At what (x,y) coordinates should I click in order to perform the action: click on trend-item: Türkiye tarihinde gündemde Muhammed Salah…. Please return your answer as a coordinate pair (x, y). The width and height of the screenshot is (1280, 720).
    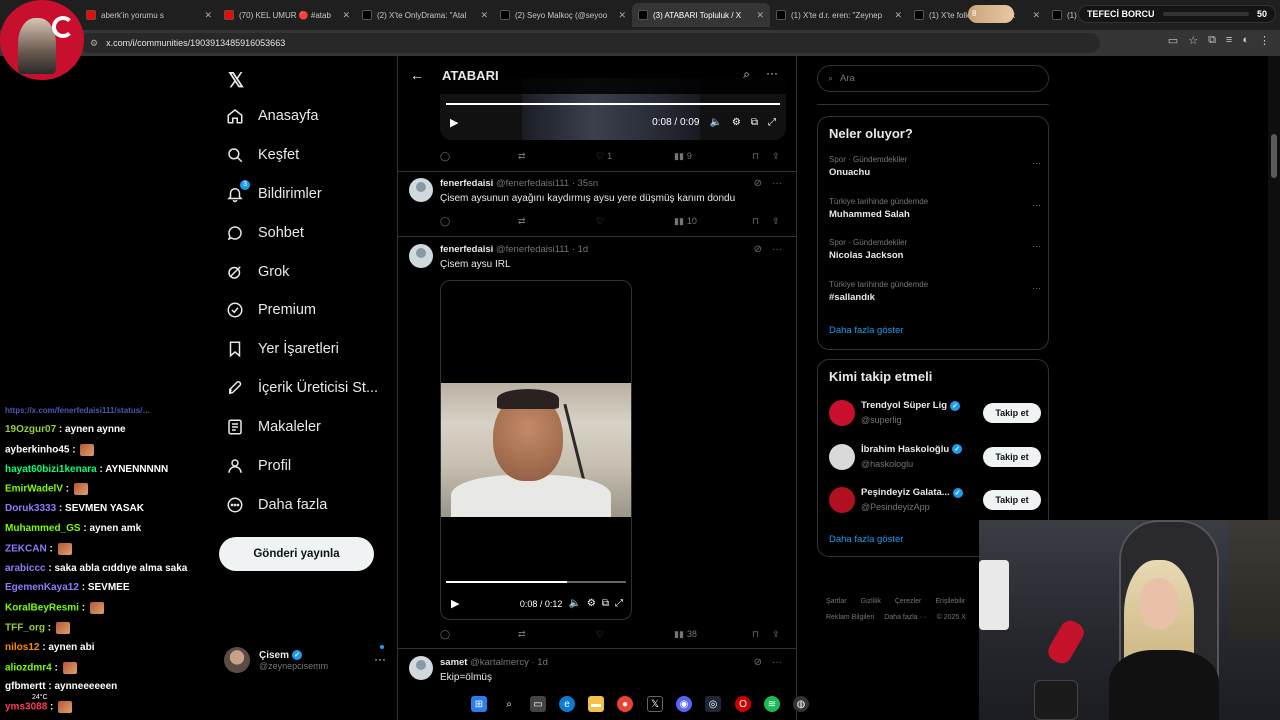
    Looking at the image, I should click on (935, 208).